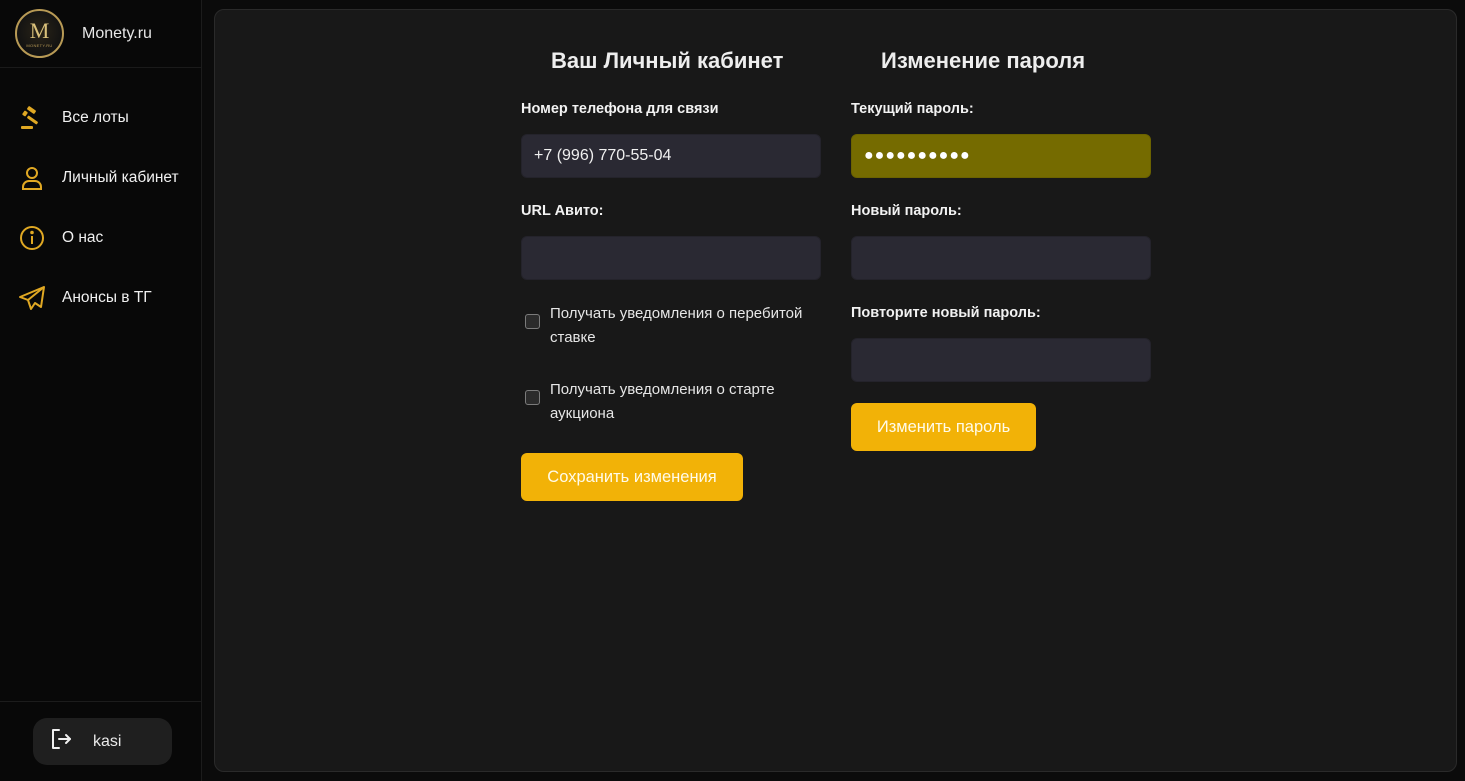 The image size is (1465, 781). I want to click on gavel-icon, so click(32, 118).